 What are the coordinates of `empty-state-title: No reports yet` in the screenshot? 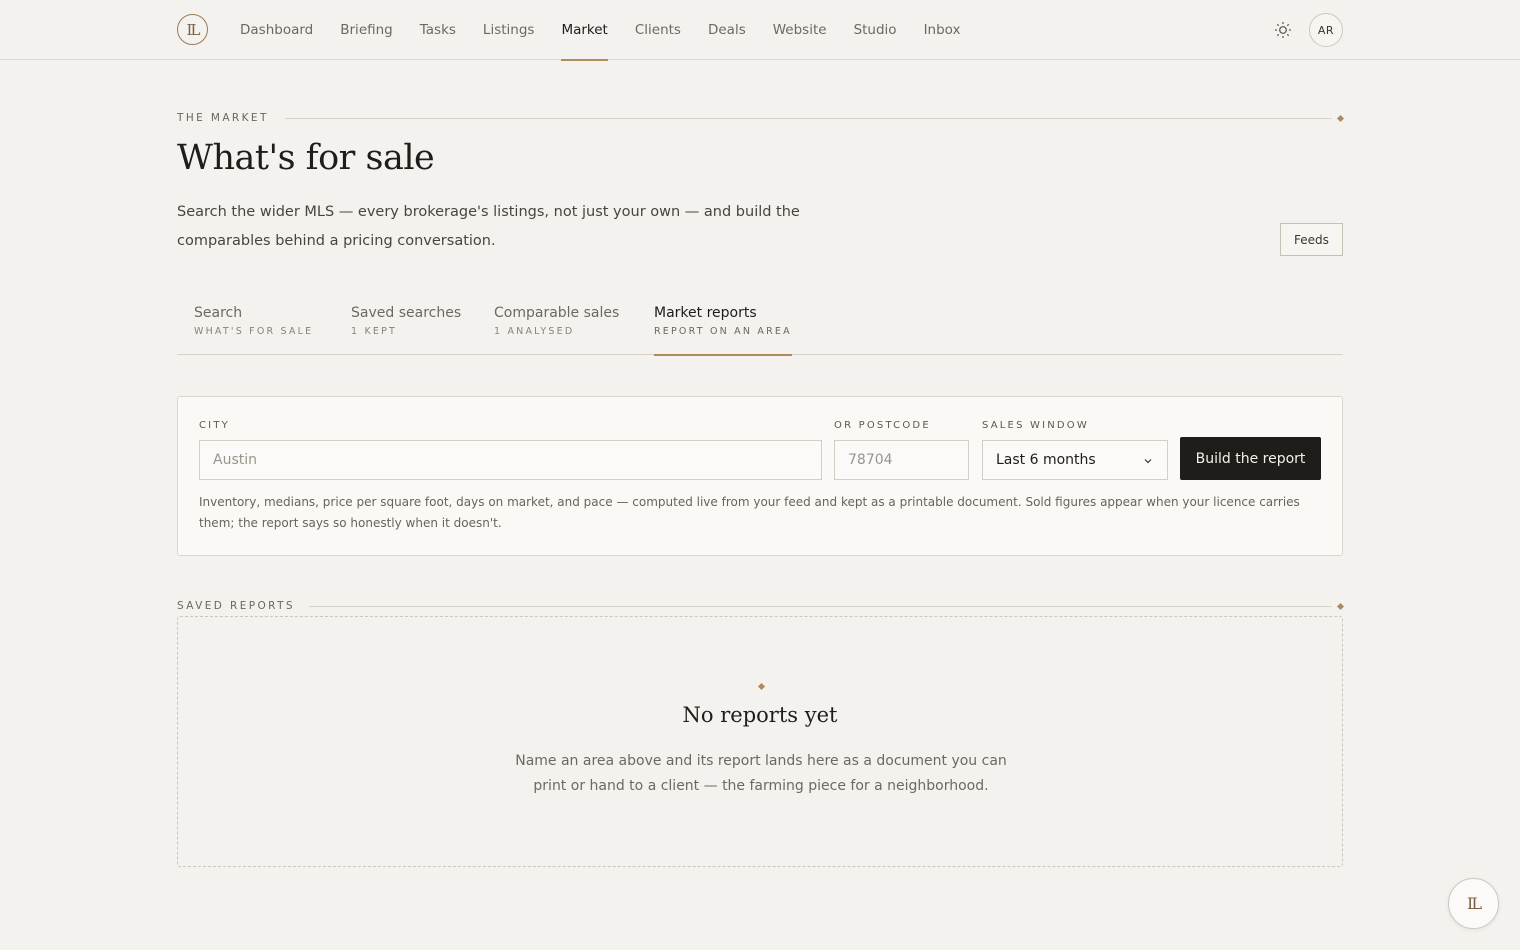 It's located at (760, 715).